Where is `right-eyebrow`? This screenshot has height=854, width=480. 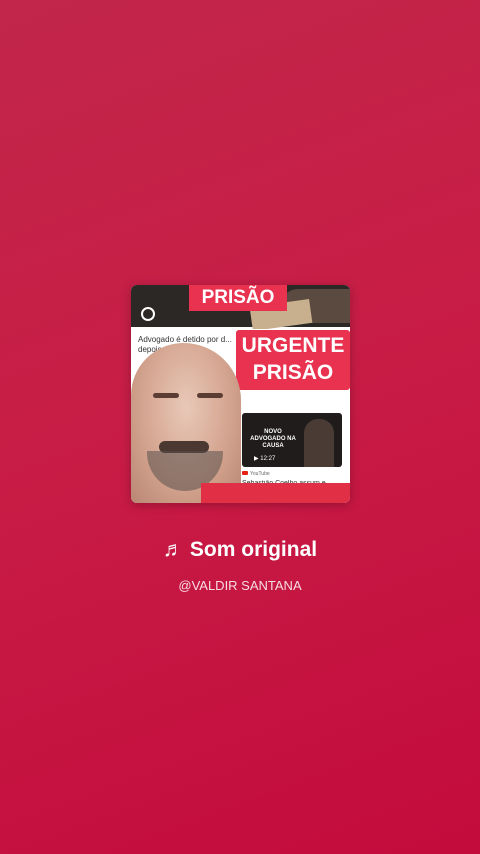 right-eyebrow is located at coordinates (210, 395).